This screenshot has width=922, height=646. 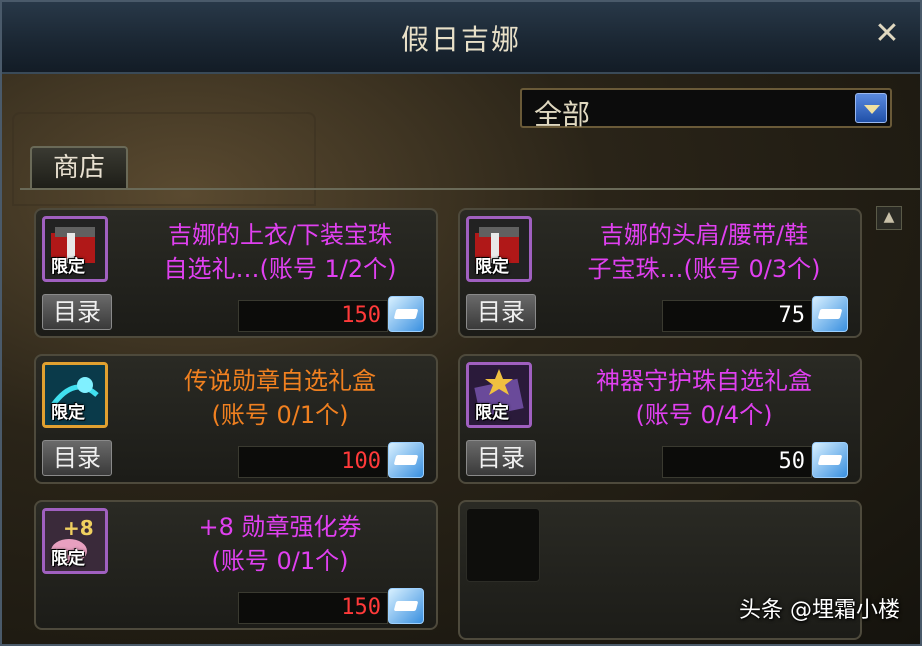 What do you see at coordinates (562, 114) in the screenshot?
I see `category-dropdown-value: 全部` at bounding box center [562, 114].